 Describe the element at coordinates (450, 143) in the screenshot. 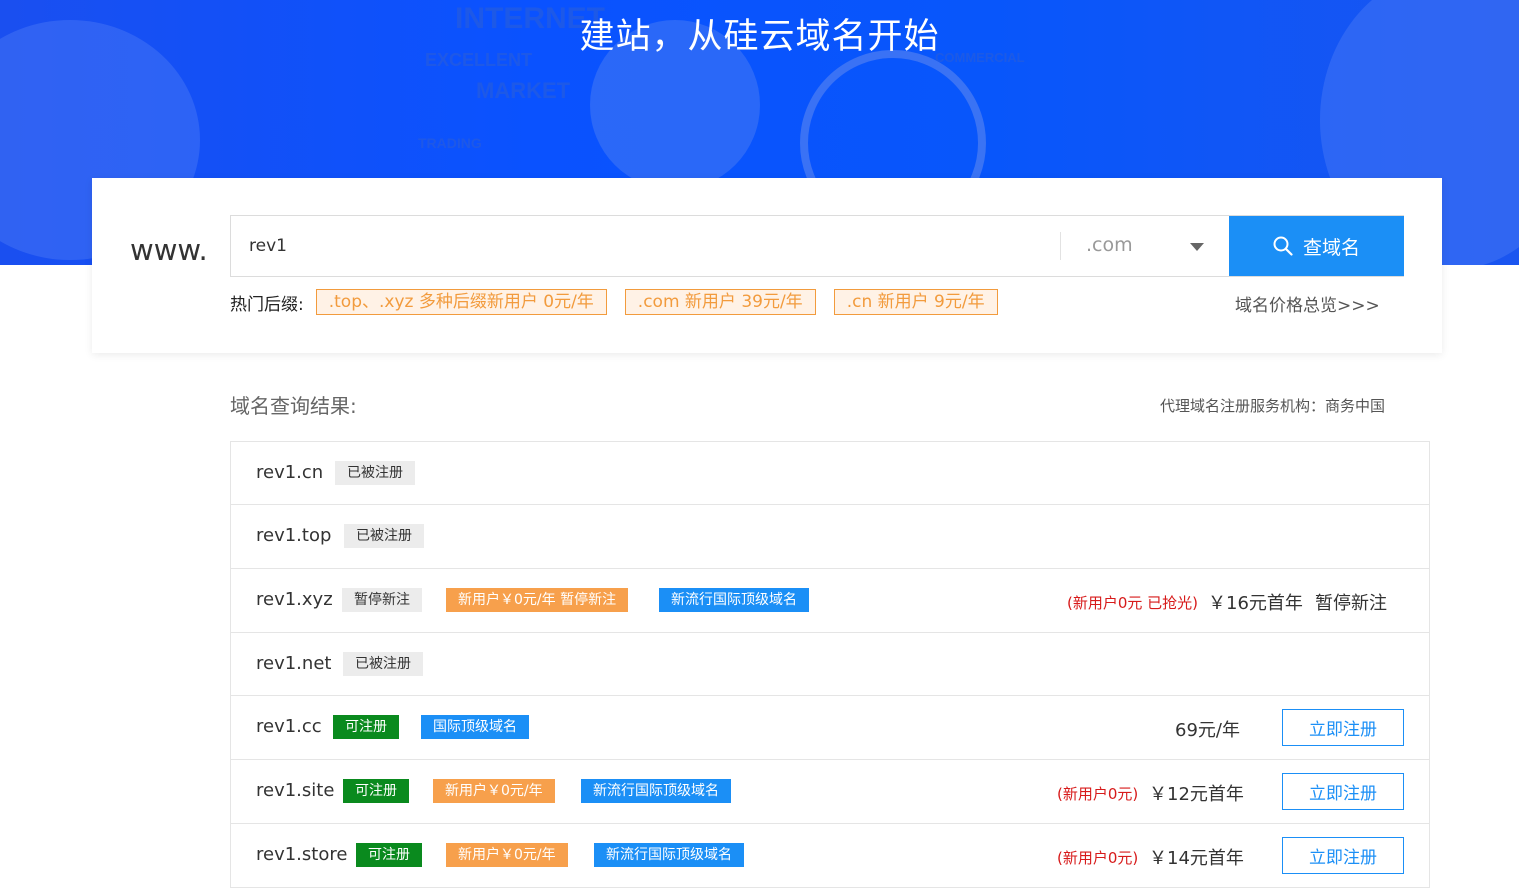

I see `banner-word: TRADING` at that location.